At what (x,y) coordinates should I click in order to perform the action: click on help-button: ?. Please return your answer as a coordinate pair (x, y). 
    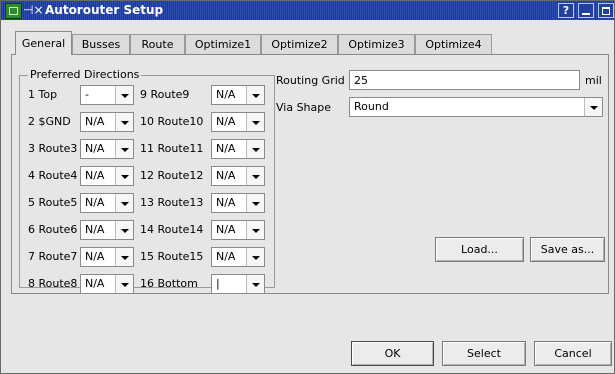
    Looking at the image, I should click on (566, 10).